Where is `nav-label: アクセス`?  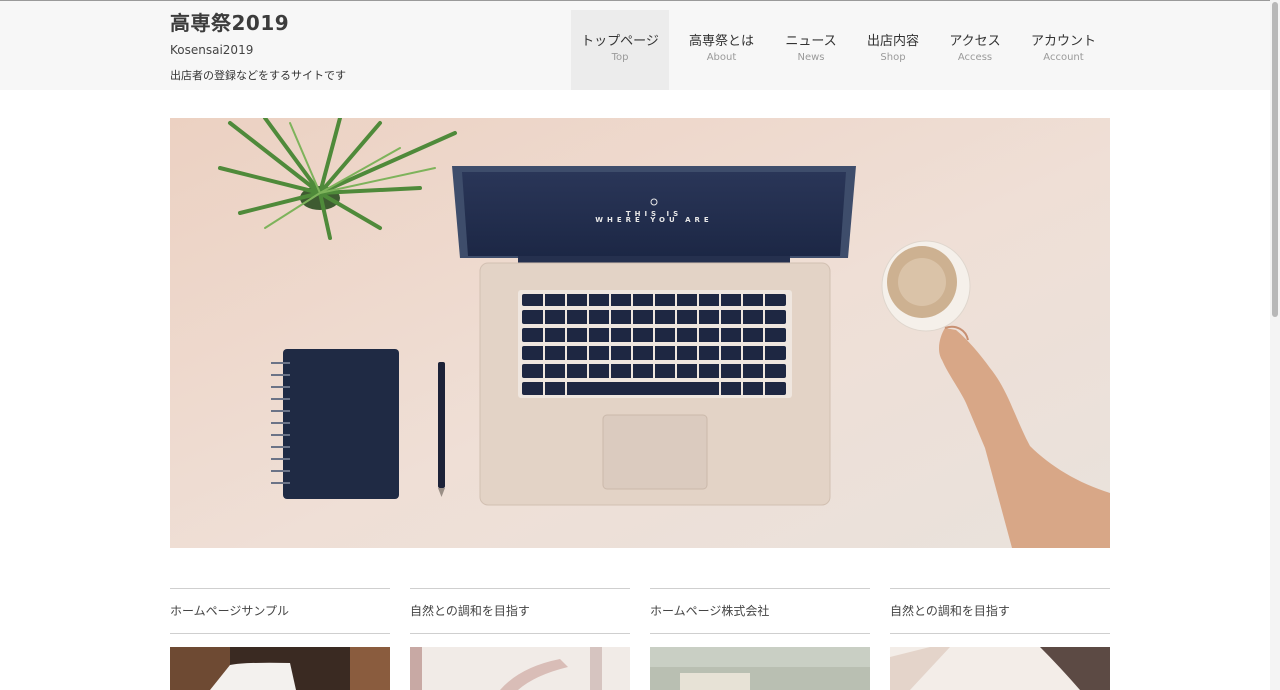 nav-label: アクセス is located at coordinates (975, 41).